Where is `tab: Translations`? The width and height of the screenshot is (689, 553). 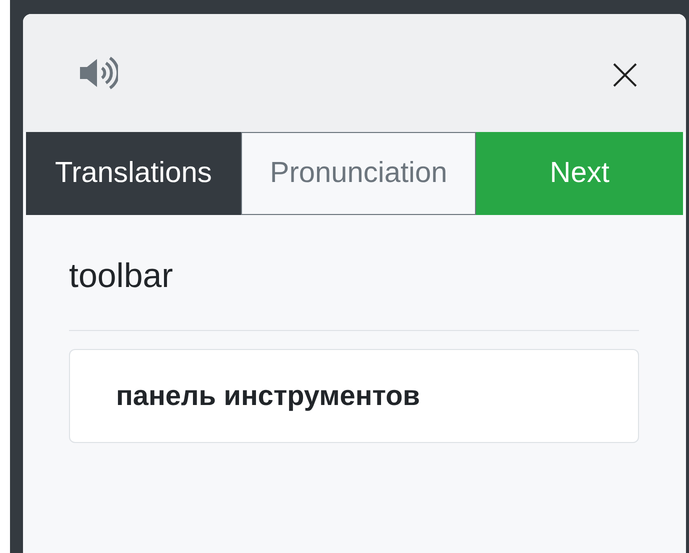 tab: Translations is located at coordinates (133, 173).